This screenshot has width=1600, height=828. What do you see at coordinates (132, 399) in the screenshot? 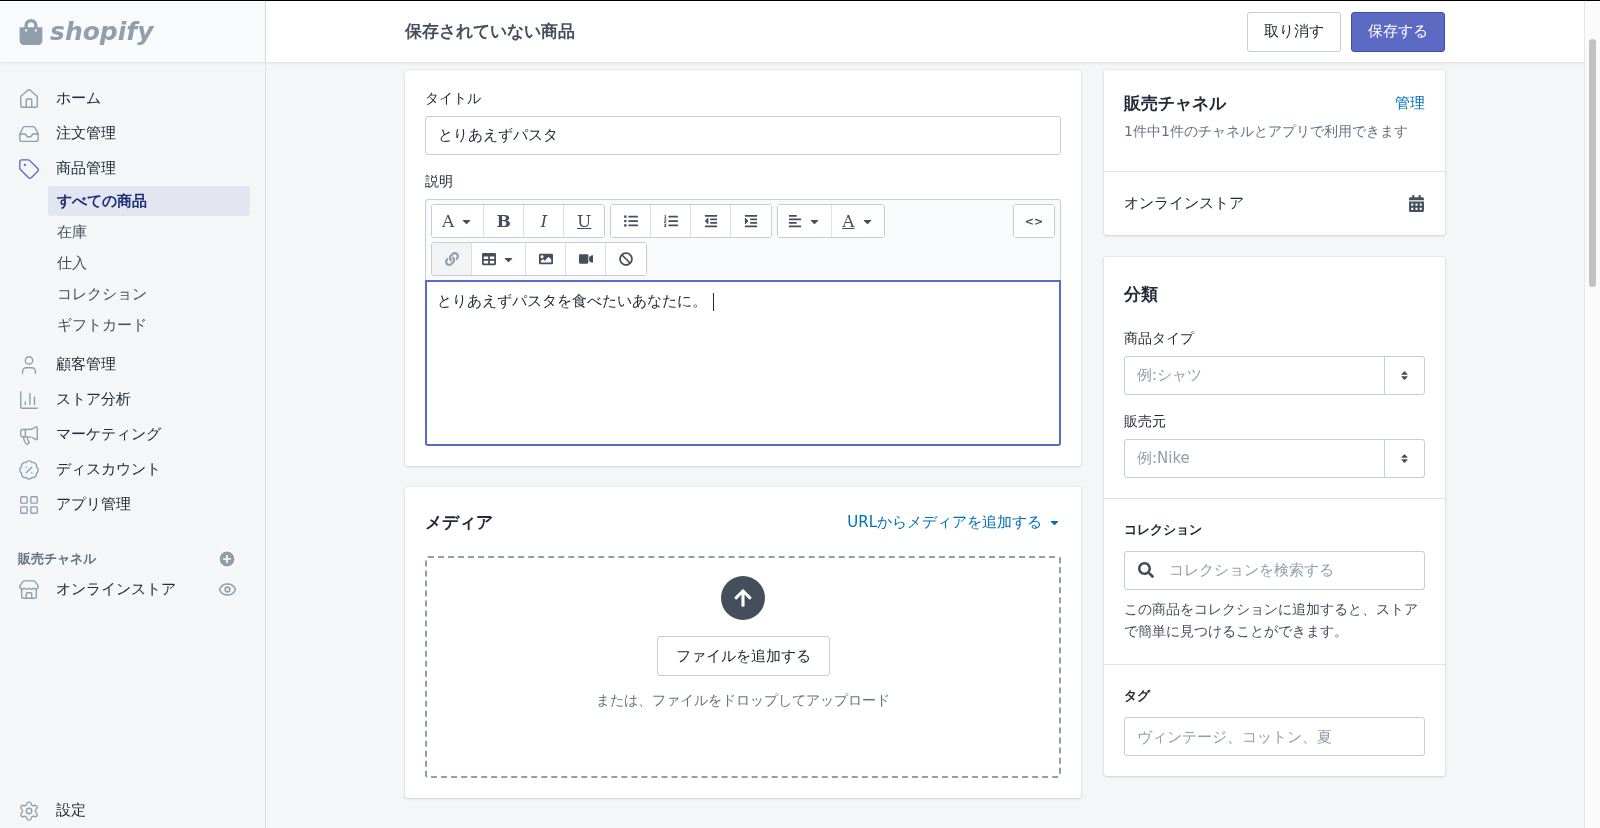
I see `nav-item: ストア分析` at bounding box center [132, 399].